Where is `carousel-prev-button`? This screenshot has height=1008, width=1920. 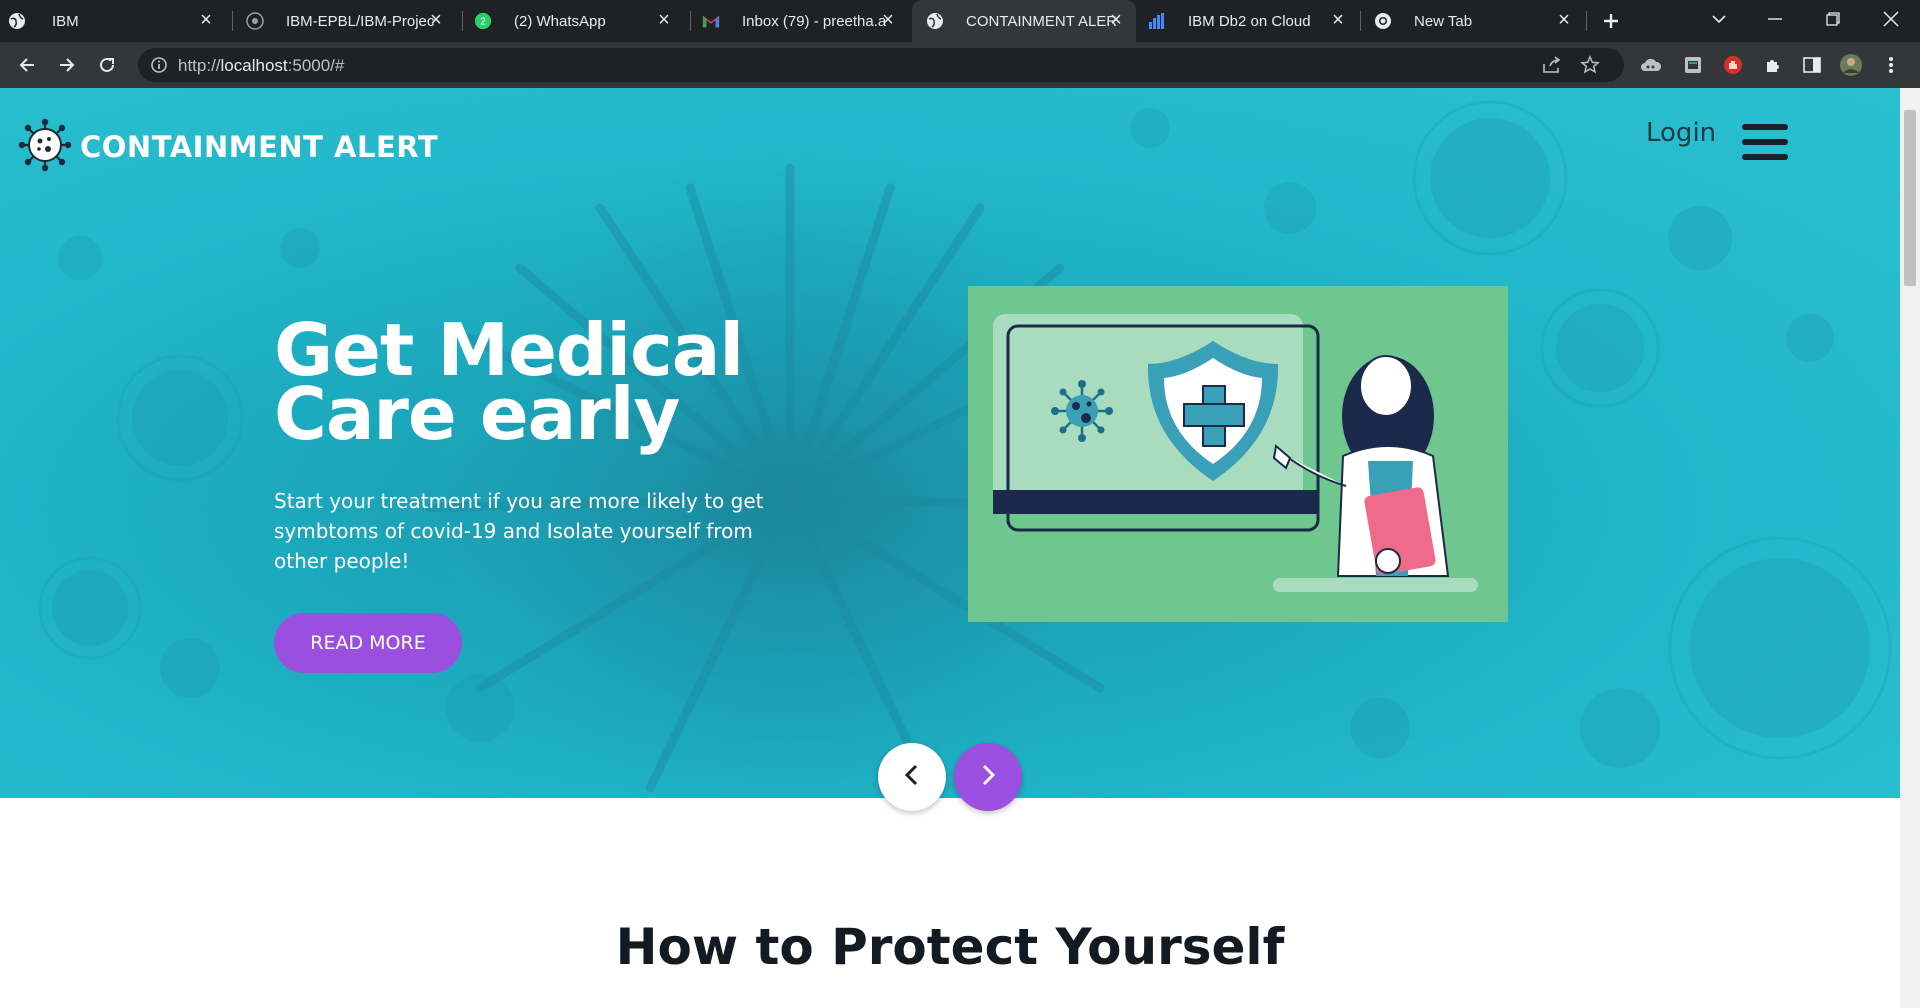 carousel-prev-button is located at coordinates (912, 777).